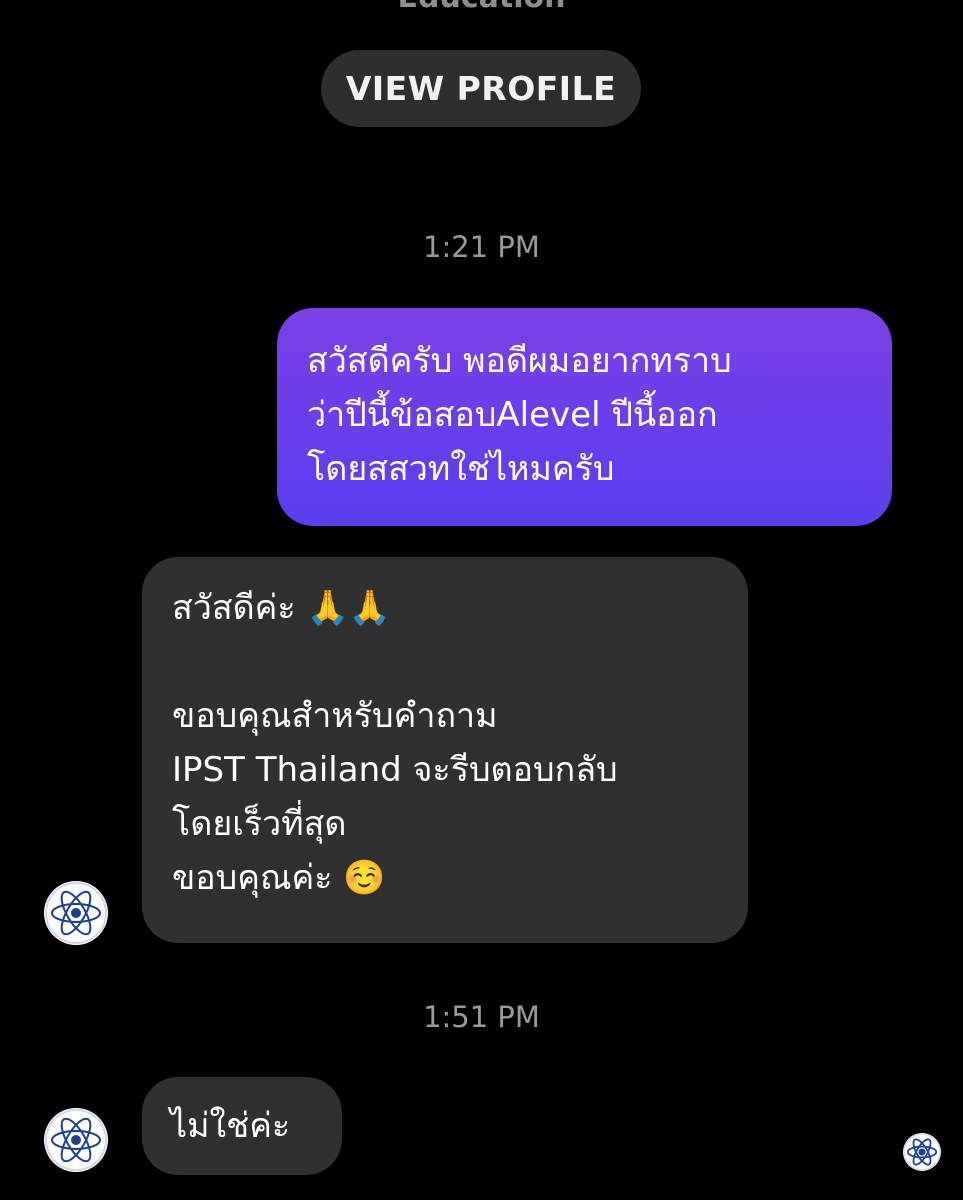 The width and height of the screenshot is (963, 1200). I want to click on message-timestamp: 1:51 PM, so click(481, 1017).